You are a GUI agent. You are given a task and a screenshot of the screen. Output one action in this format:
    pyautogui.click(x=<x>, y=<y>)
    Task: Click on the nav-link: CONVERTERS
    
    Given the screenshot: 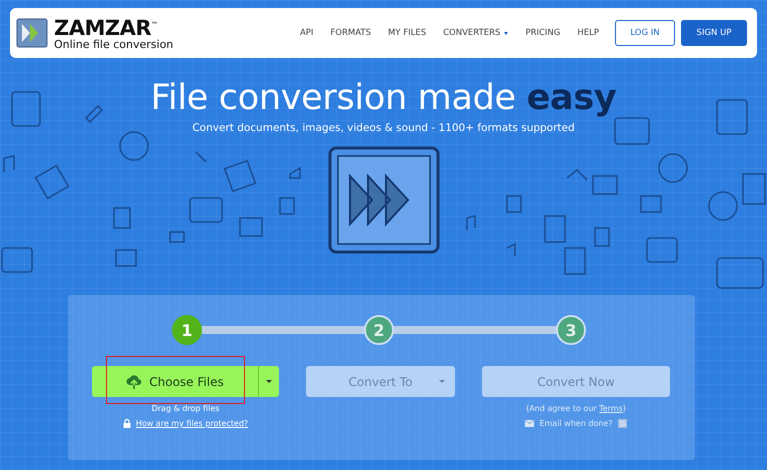 What is the action you would take?
    pyautogui.click(x=475, y=33)
    